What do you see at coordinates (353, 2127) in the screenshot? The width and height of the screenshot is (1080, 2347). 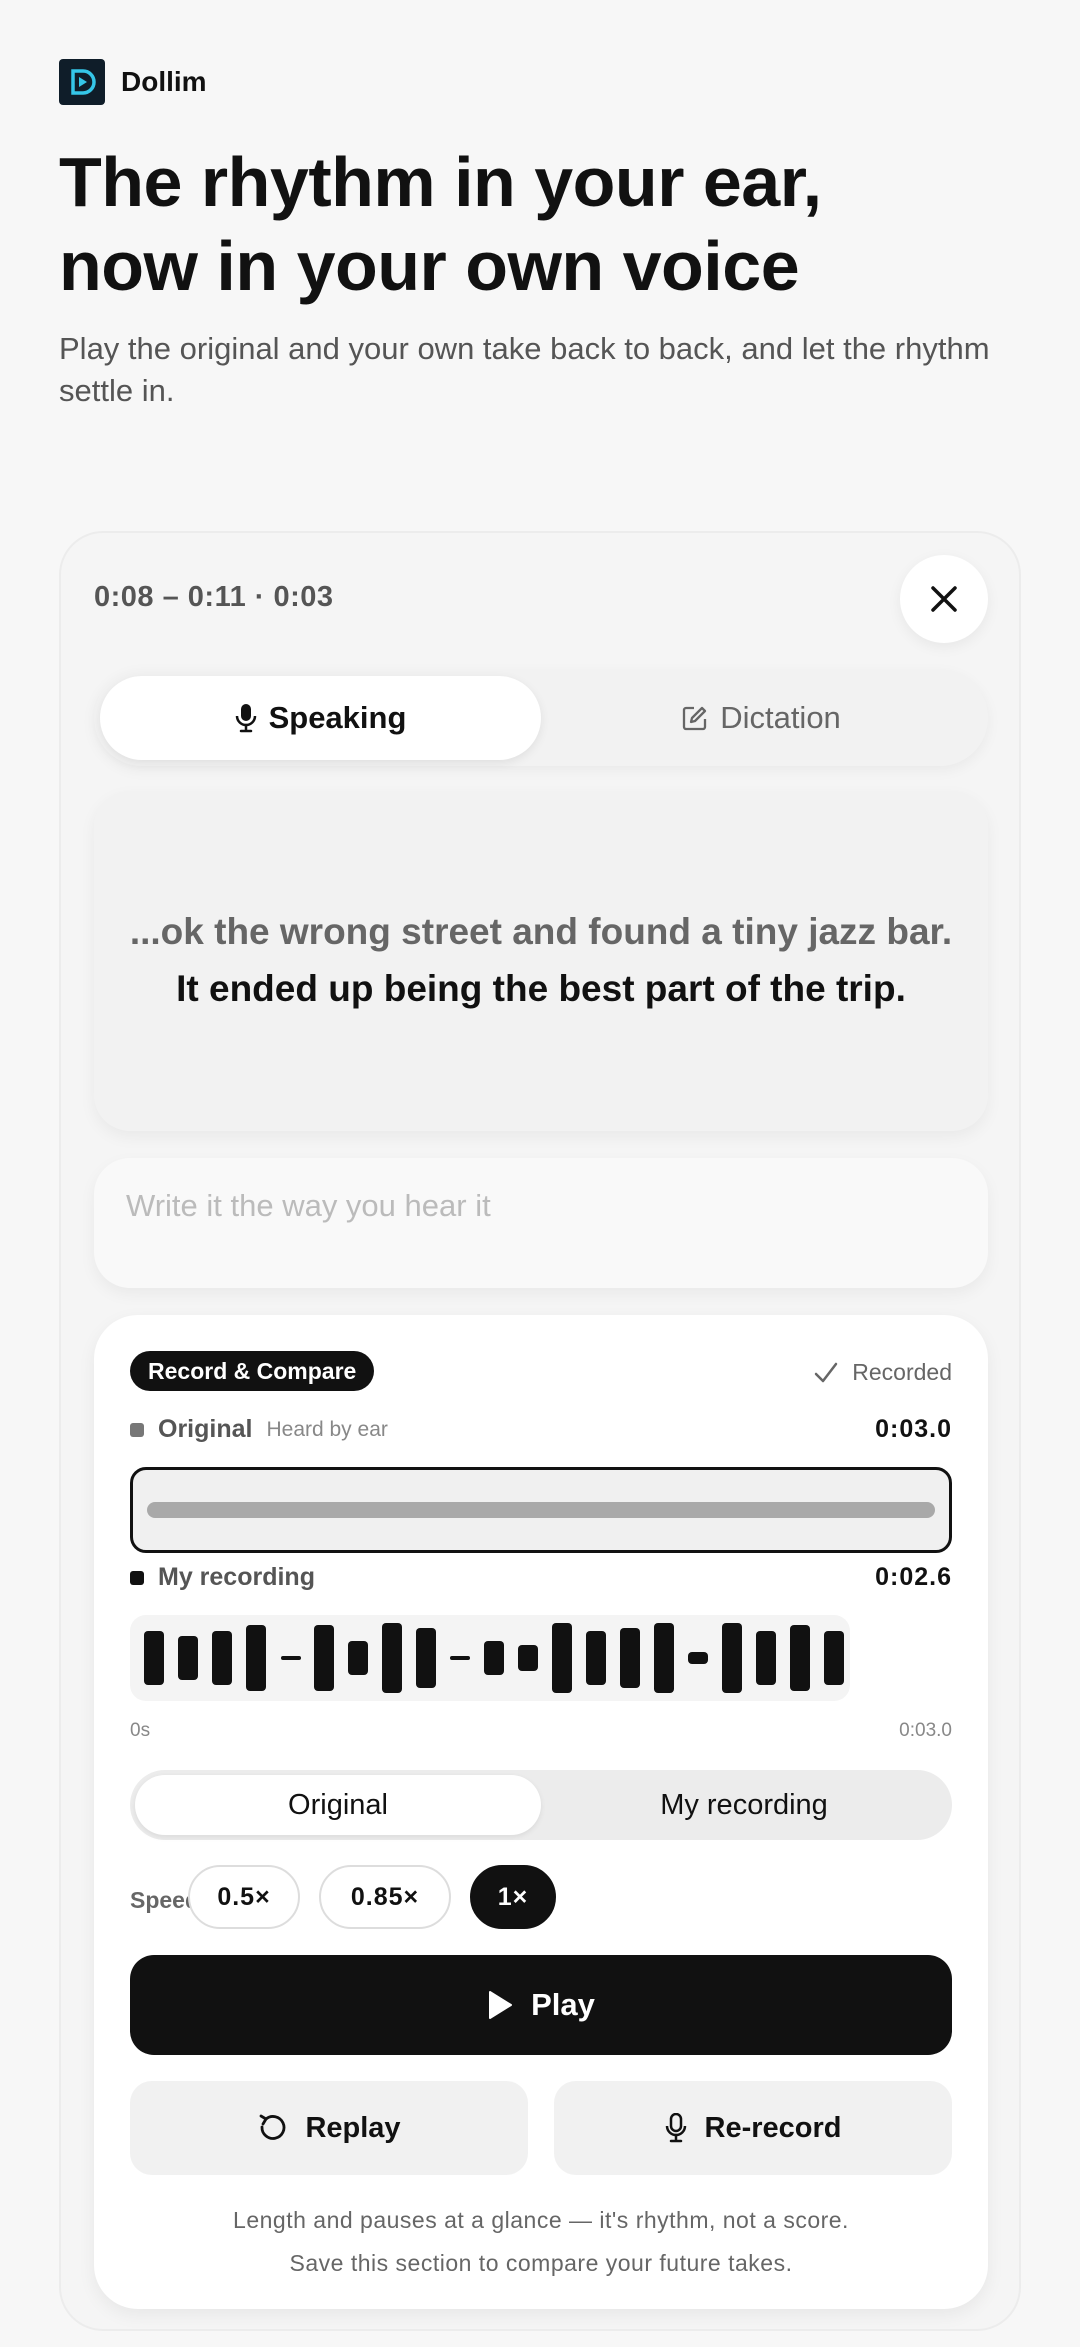 I see `replay-label: Replay` at bounding box center [353, 2127].